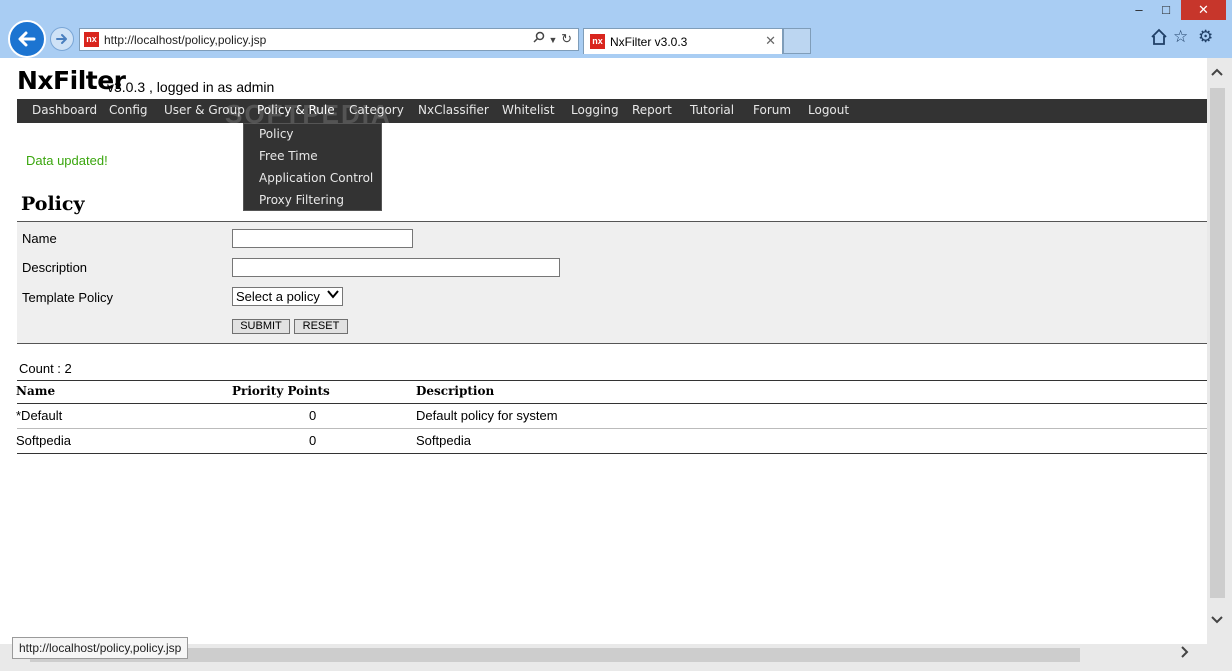 The height and width of the screenshot is (671, 1232). Describe the element at coordinates (67, 160) in the screenshot. I see `status-message: Data updated!` at that location.